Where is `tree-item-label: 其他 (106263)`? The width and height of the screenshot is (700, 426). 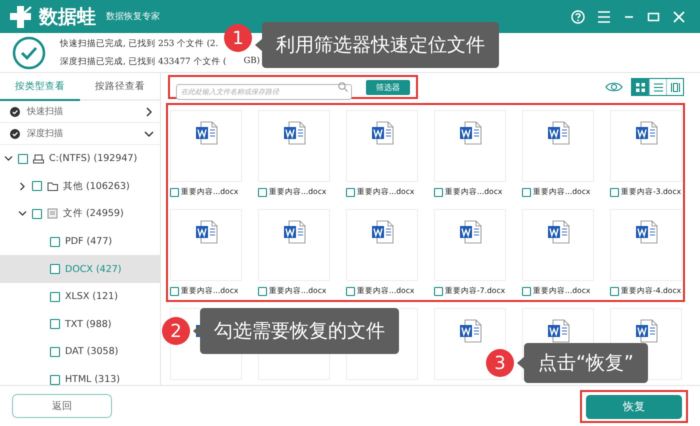 tree-item-label: 其他 (106263) is located at coordinates (96, 186).